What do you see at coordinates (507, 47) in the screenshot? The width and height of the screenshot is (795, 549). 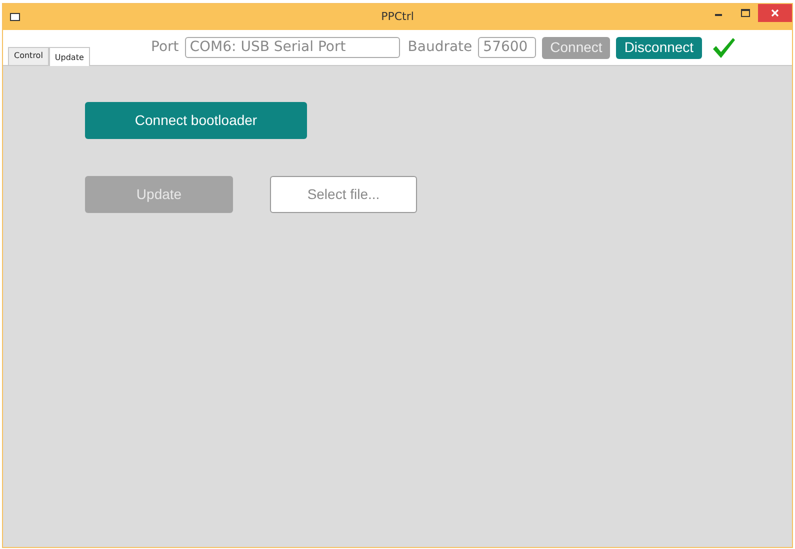 I see `baudrate-field: 57600` at bounding box center [507, 47].